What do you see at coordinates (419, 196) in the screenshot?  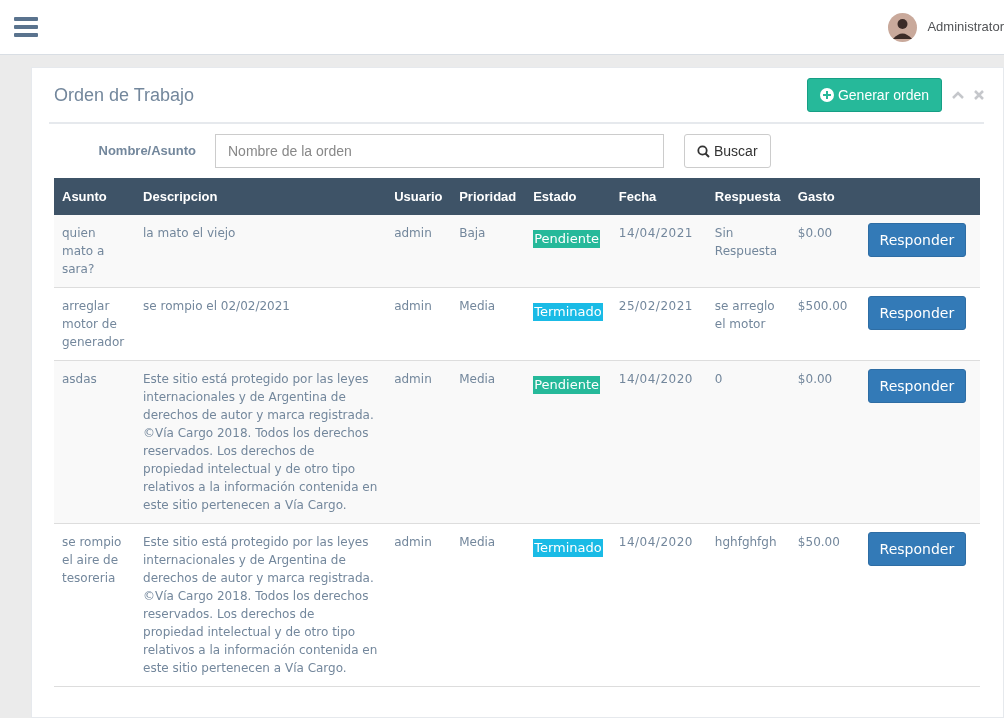 I see `column-header: Usuario` at bounding box center [419, 196].